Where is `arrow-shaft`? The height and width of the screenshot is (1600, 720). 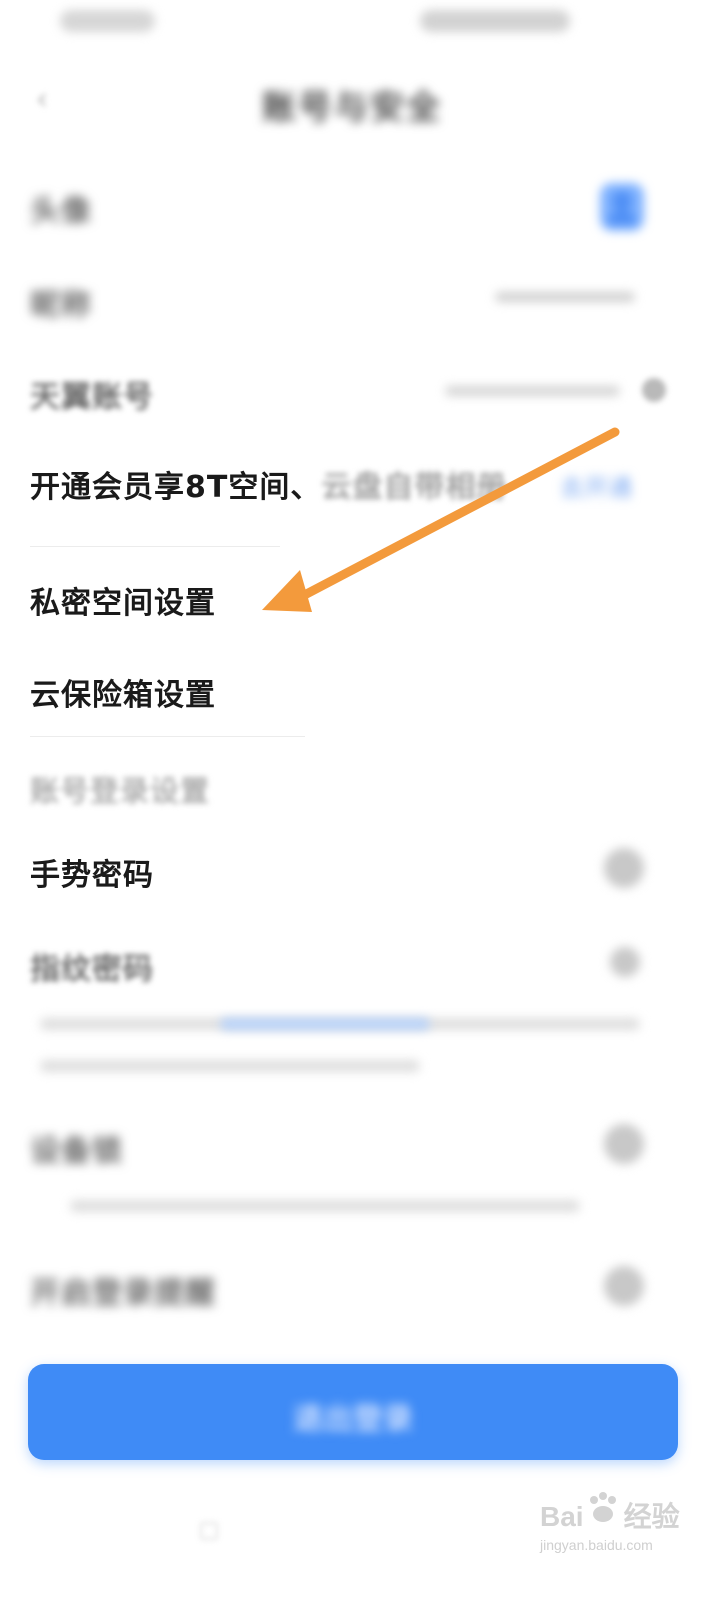 arrow-shaft is located at coordinates (455, 516).